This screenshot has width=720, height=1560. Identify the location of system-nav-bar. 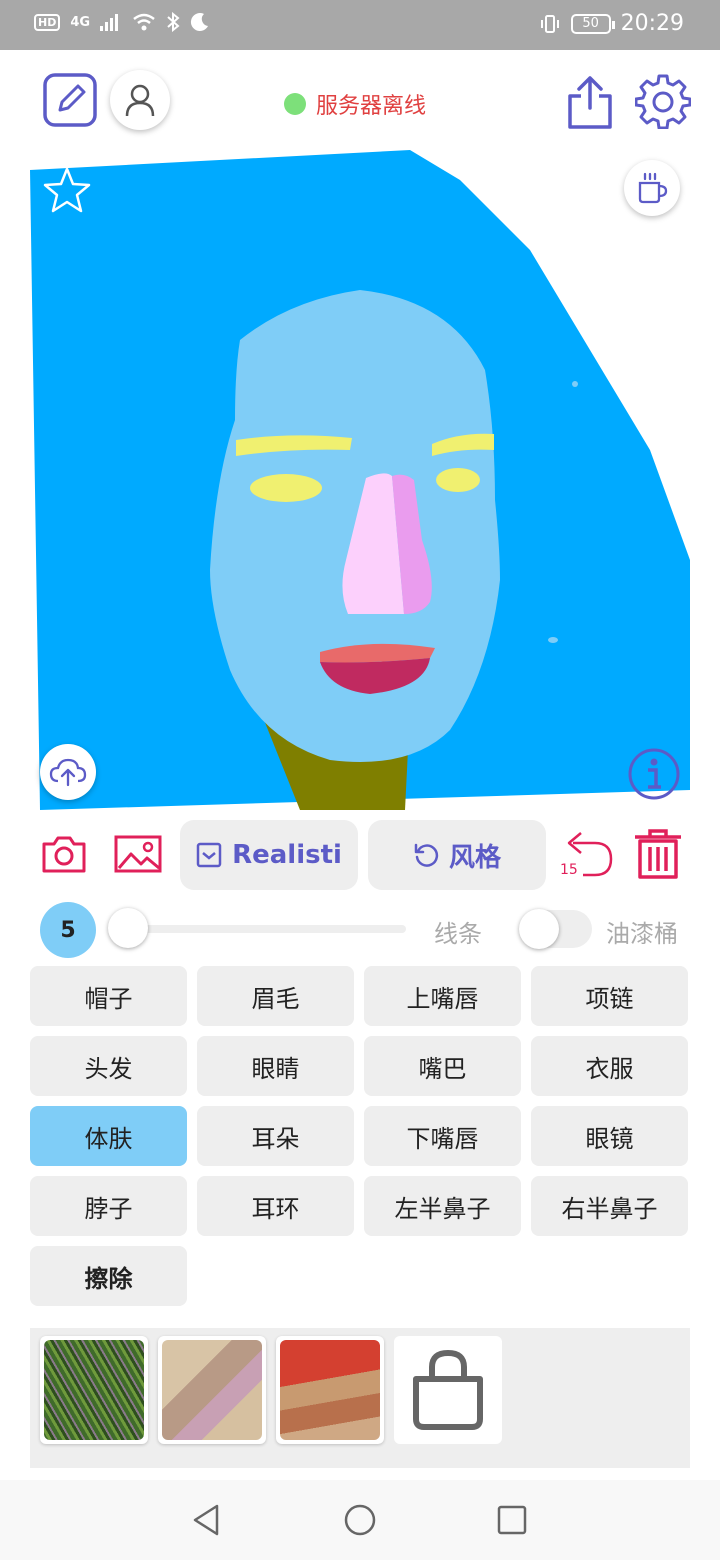
(360, 1520).